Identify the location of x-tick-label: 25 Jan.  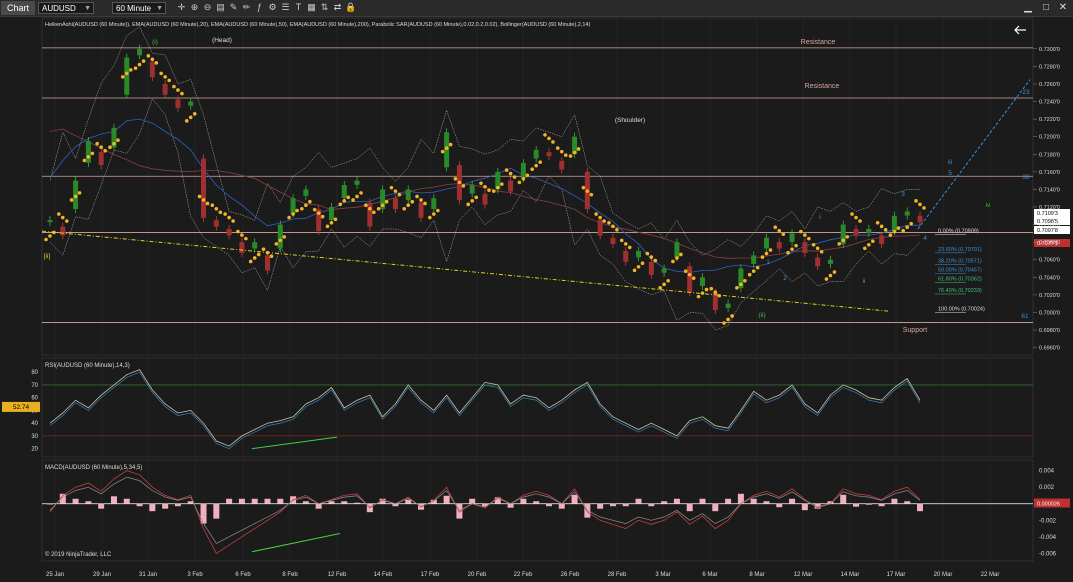
(55, 575).